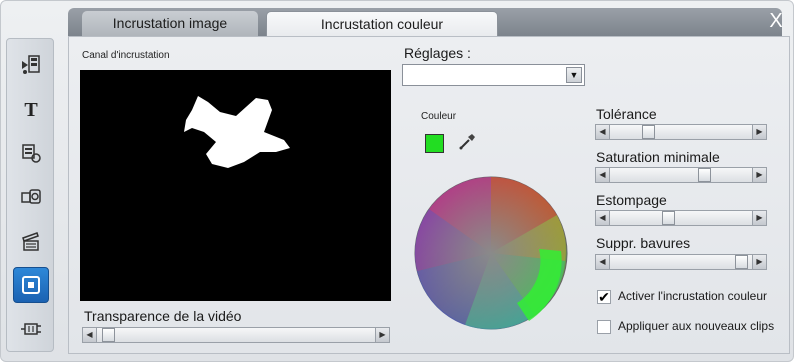  What do you see at coordinates (574, 75) in the screenshot?
I see `dropdown-arrow-icon: ▼` at bounding box center [574, 75].